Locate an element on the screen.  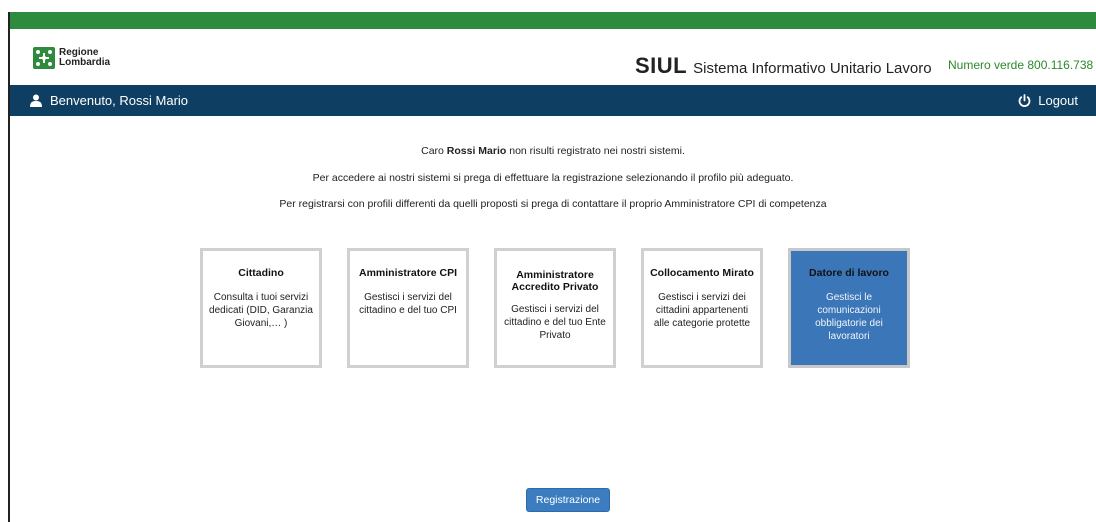
registration-button: Registrazione is located at coordinates (568, 500).